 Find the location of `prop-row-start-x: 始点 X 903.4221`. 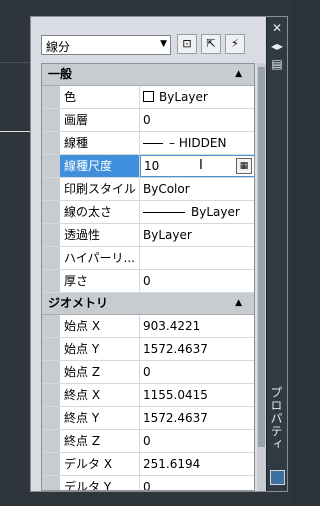

prop-row-start-x: 始点 X 903.4221 is located at coordinates (148, 326).